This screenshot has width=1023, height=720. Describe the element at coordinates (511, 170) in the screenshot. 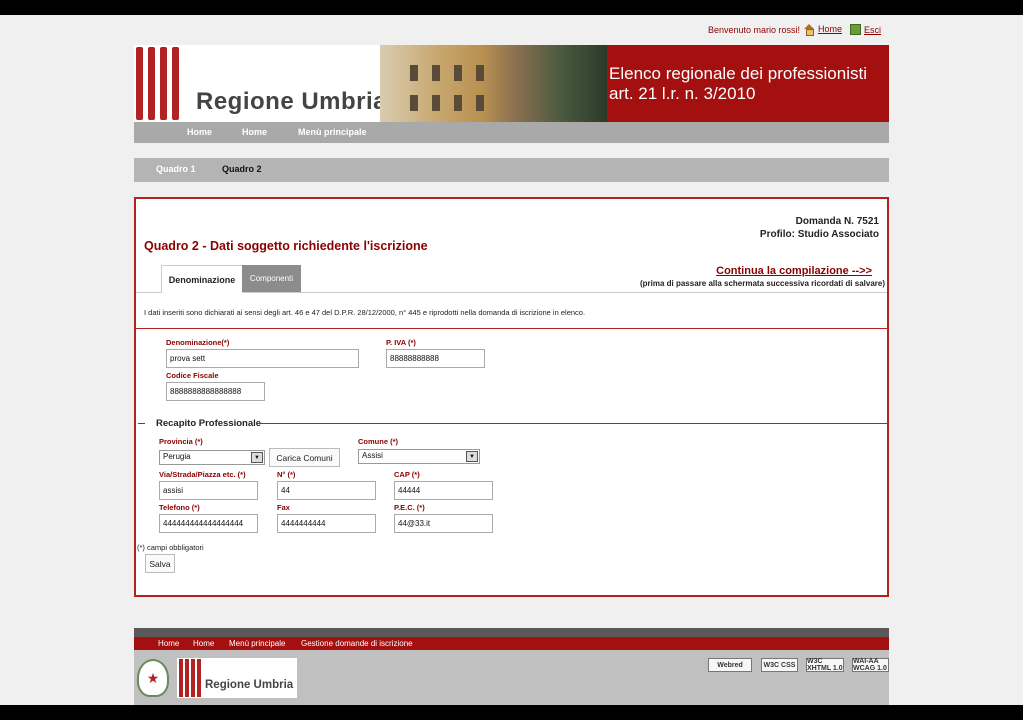

I see `quadri-nav: Quadro 1 Quadro 2` at that location.